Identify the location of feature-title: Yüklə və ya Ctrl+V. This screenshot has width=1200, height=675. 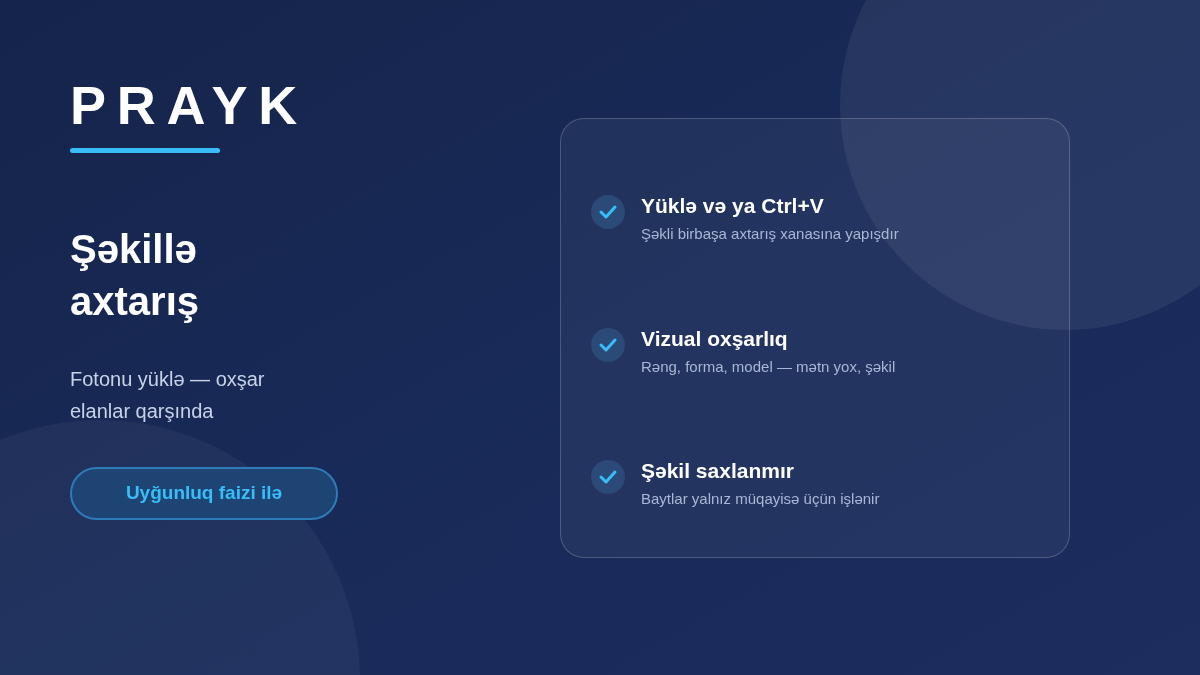
(733, 206).